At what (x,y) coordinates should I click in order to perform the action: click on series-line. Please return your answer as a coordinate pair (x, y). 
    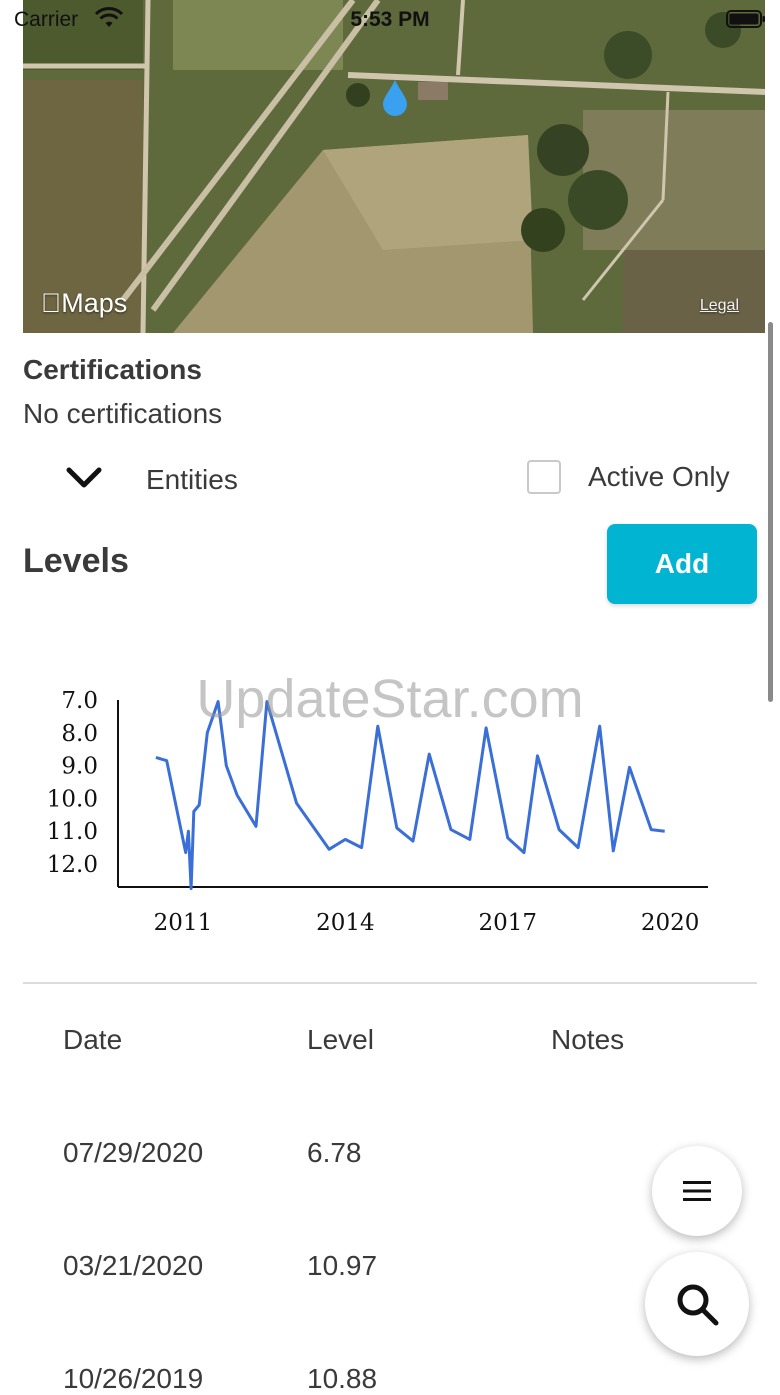
    Looking at the image, I should click on (410, 795).